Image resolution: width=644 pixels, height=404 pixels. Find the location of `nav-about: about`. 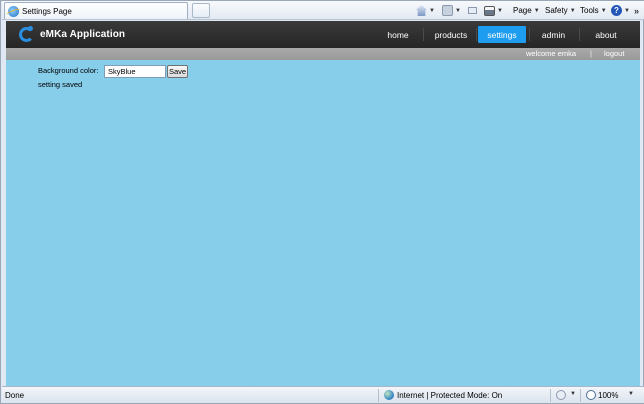

nav-about: about is located at coordinates (606, 34).